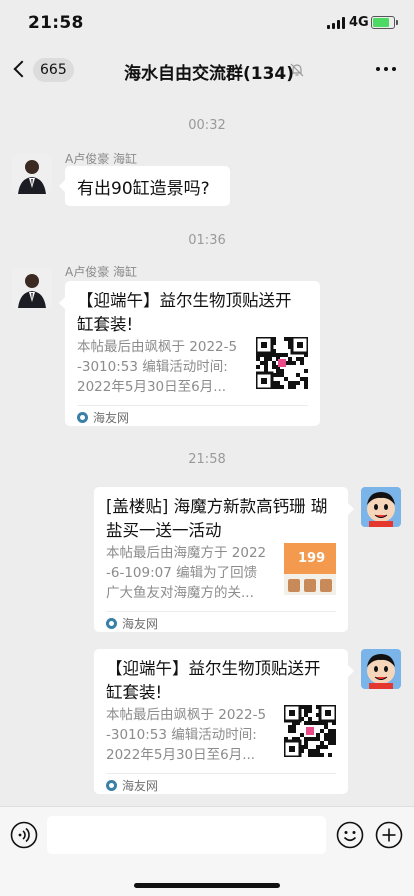 This screenshot has width=414, height=896. What do you see at coordinates (350, 835) in the screenshot?
I see `emoji-icon` at bounding box center [350, 835].